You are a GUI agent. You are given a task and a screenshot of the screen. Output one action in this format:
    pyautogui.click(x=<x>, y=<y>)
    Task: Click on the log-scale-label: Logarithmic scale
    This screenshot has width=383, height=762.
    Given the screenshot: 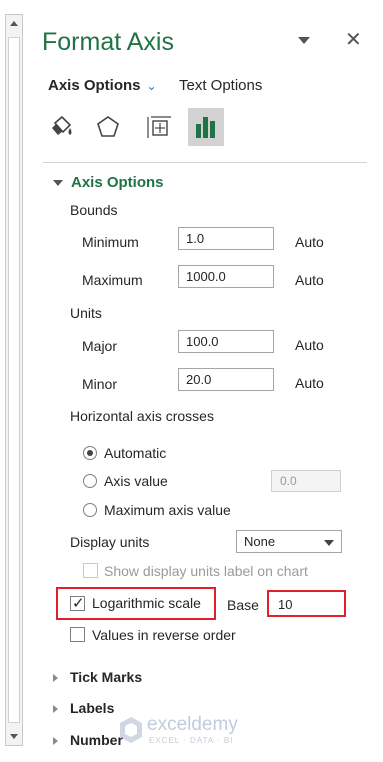 What is the action you would take?
    pyautogui.click(x=146, y=603)
    